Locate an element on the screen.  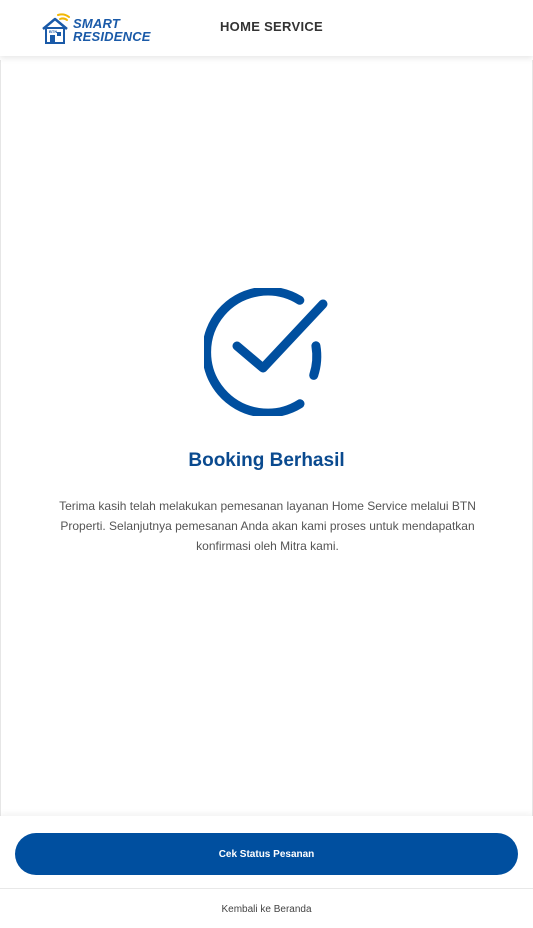
app-header: BTN SMART RESIDENCE HOME SERVICE is located at coordinates (266, 28).